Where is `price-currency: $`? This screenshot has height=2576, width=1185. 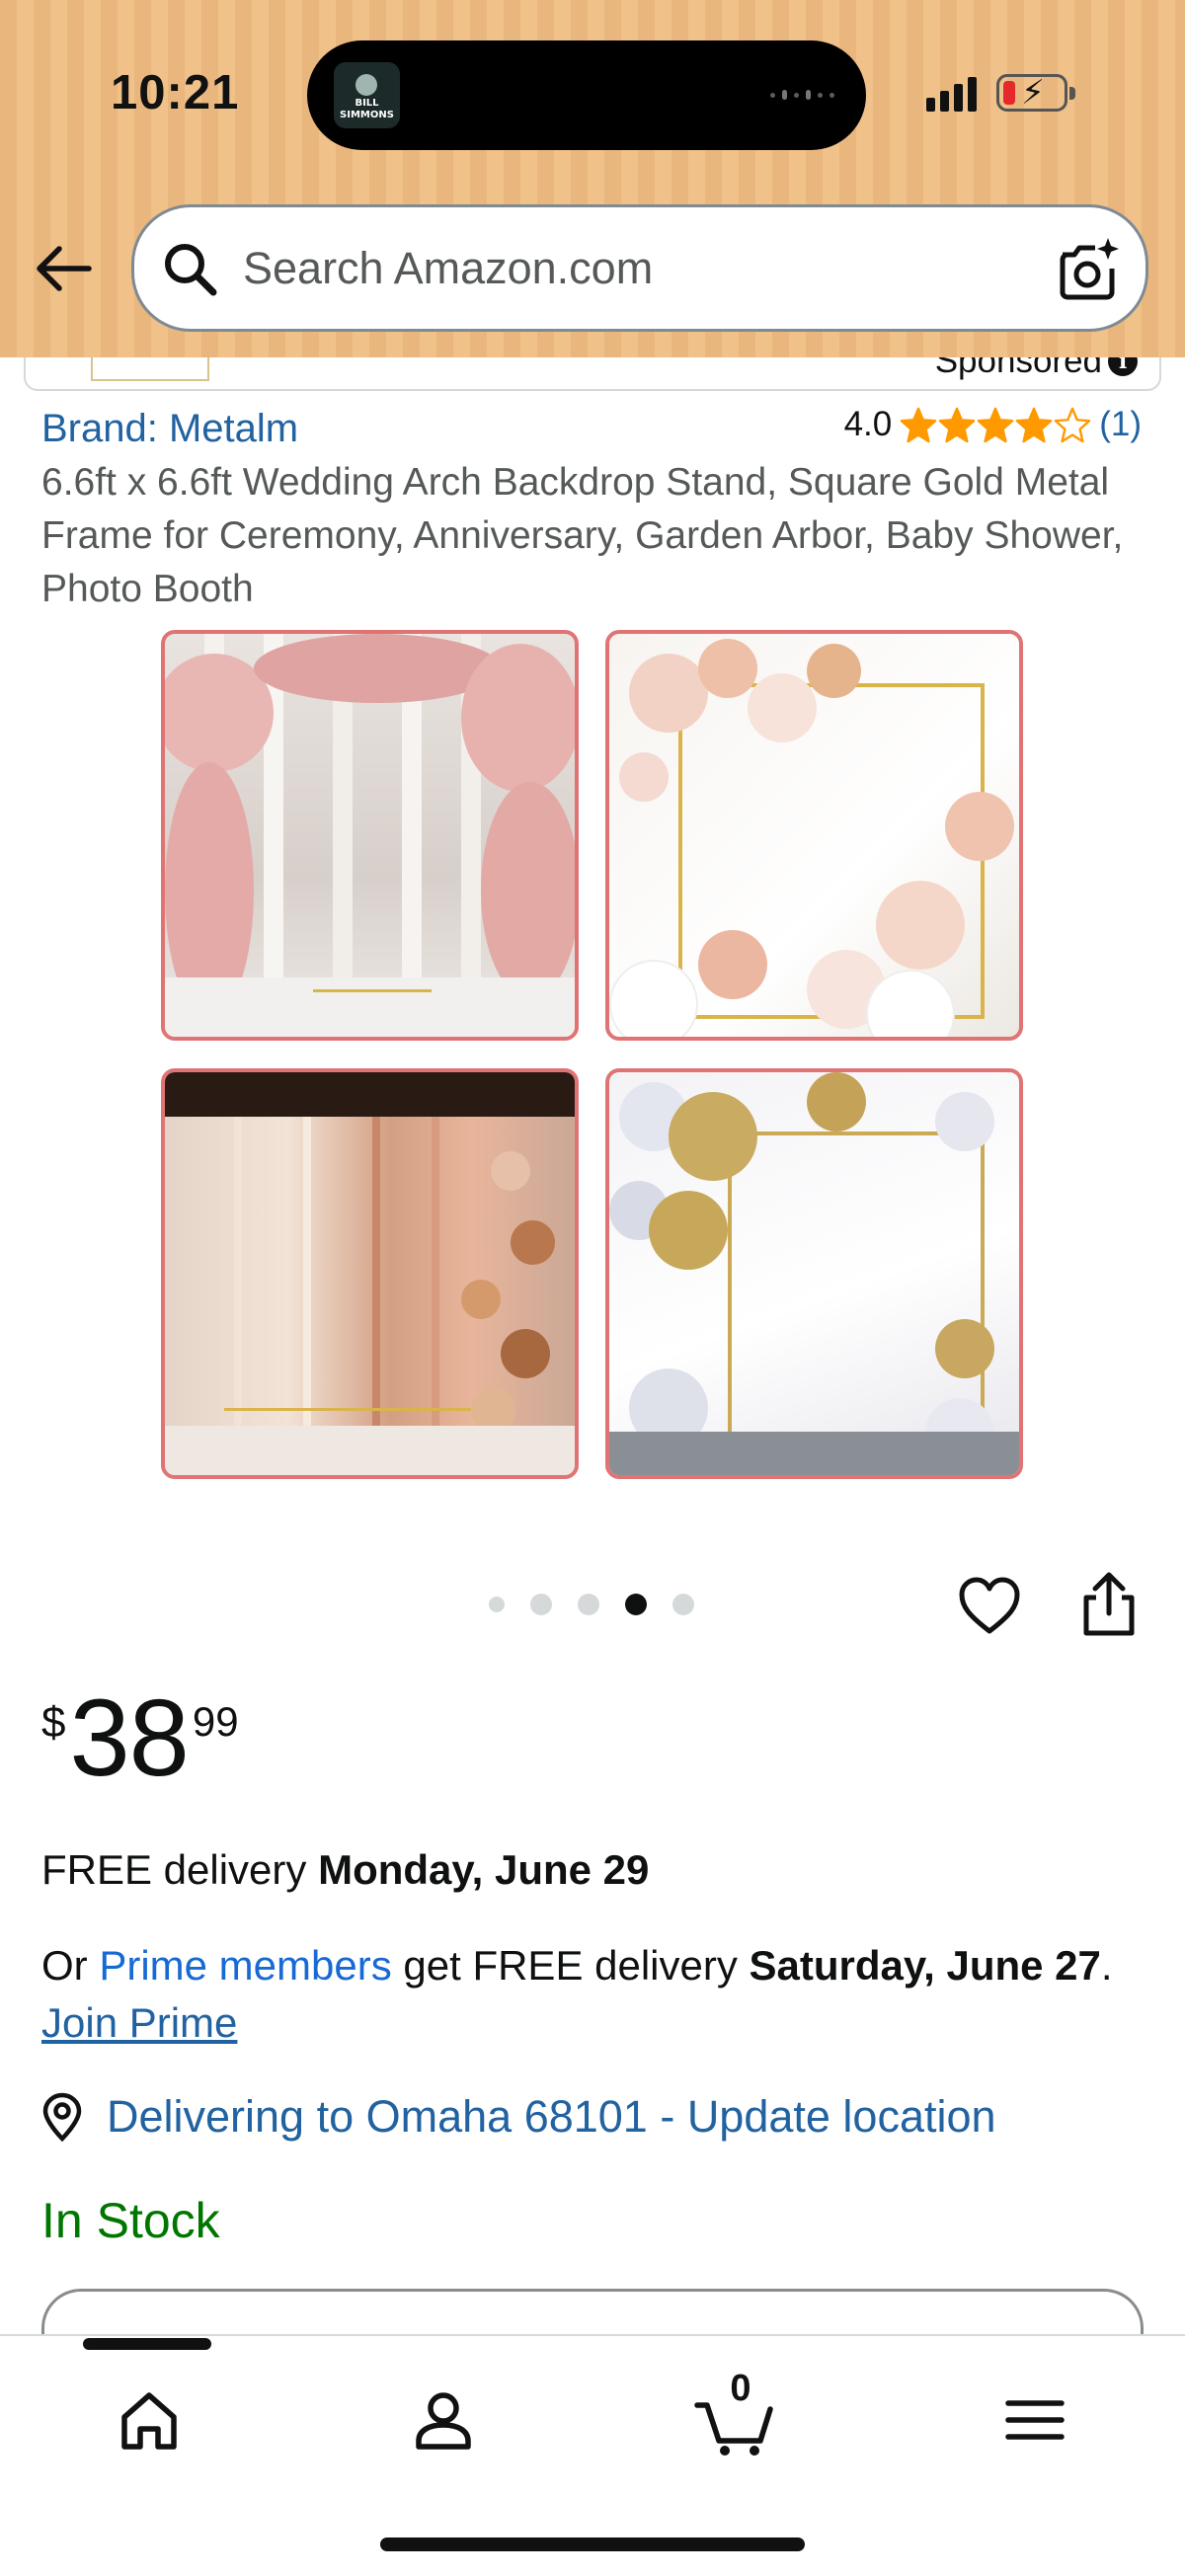 price-currency: $ is located at coordinates (54, 1722).